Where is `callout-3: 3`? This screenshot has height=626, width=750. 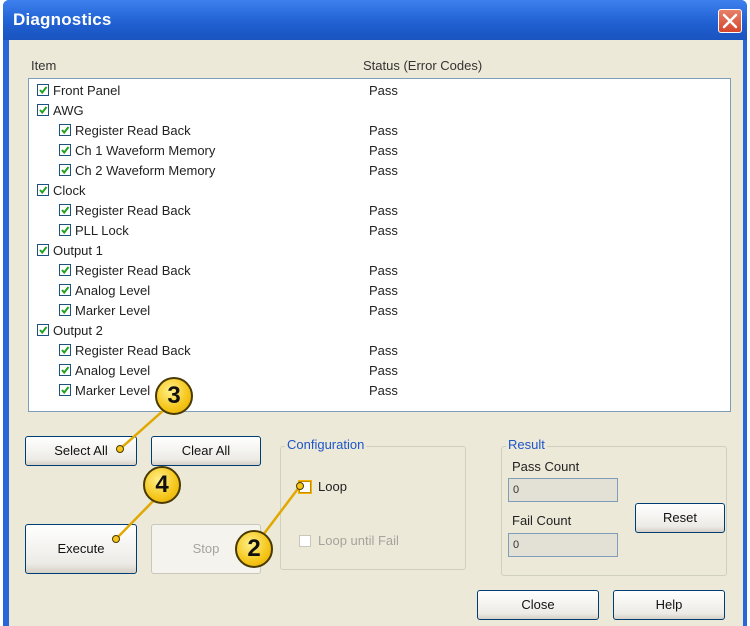
callout-3: 3 is located at coordinates (174, 396).